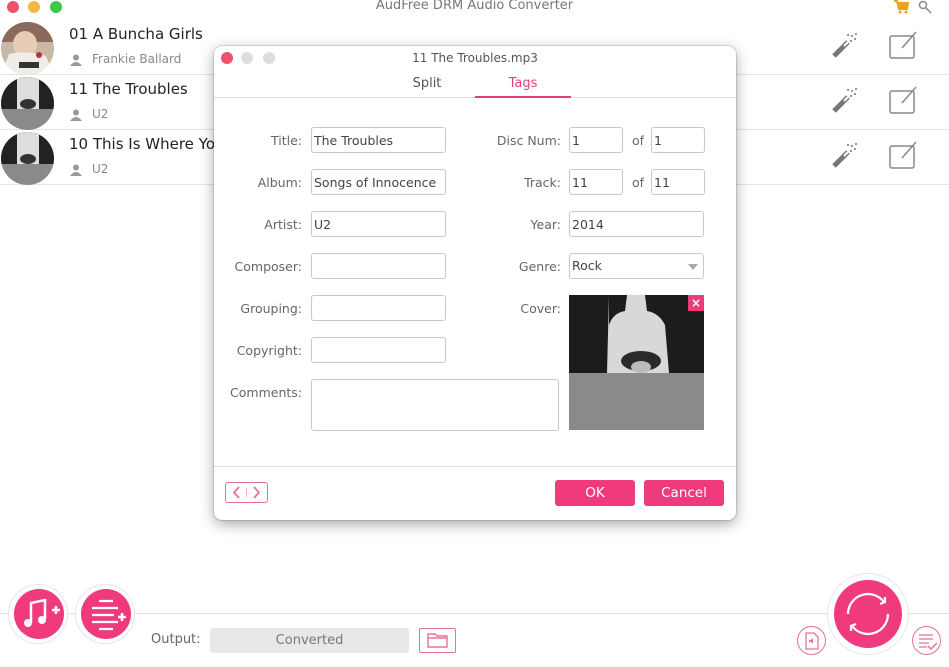 This screenshot has width=949, height=667. I want to click on history-icon, so click(928, 642).